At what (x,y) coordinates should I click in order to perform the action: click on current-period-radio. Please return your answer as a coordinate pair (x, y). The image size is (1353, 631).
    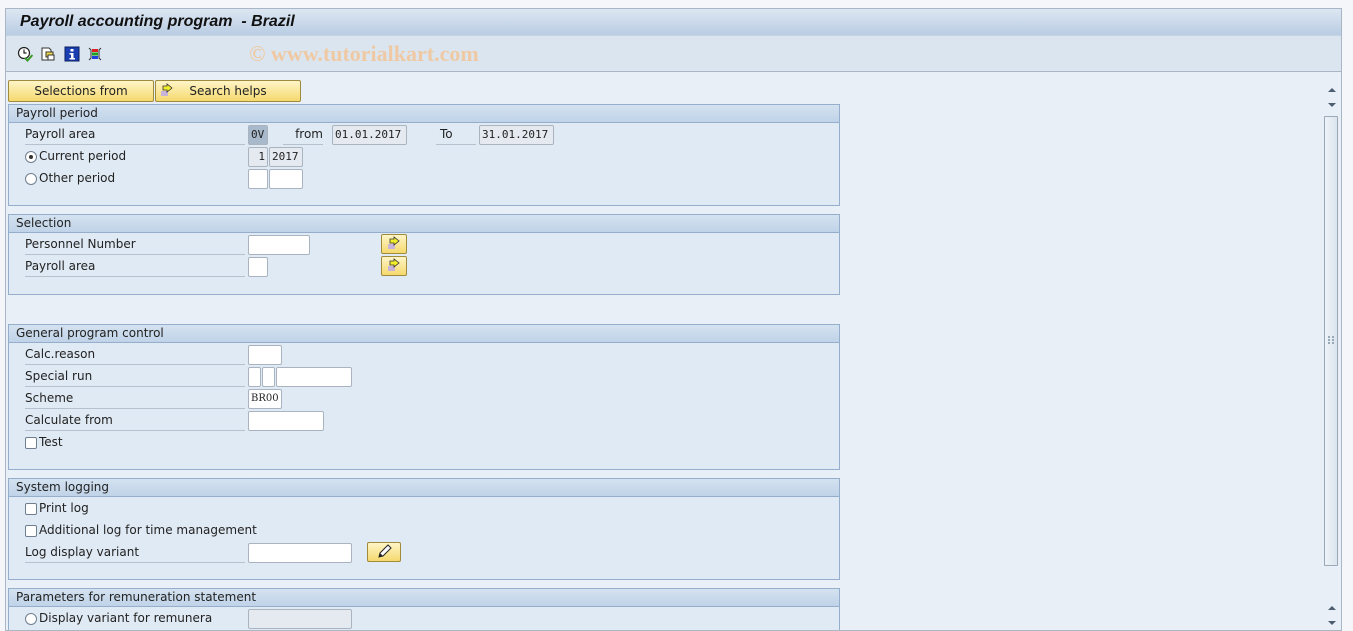
    Looking at the image, I should click on (31, 157).